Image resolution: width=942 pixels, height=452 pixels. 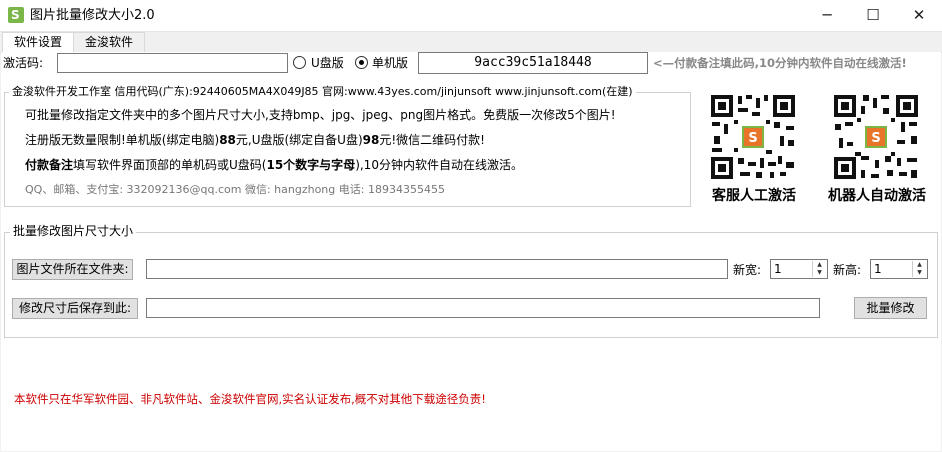 I want to click on qr-caption-robot: 机器人自动激活, so click(x=877, y=196).